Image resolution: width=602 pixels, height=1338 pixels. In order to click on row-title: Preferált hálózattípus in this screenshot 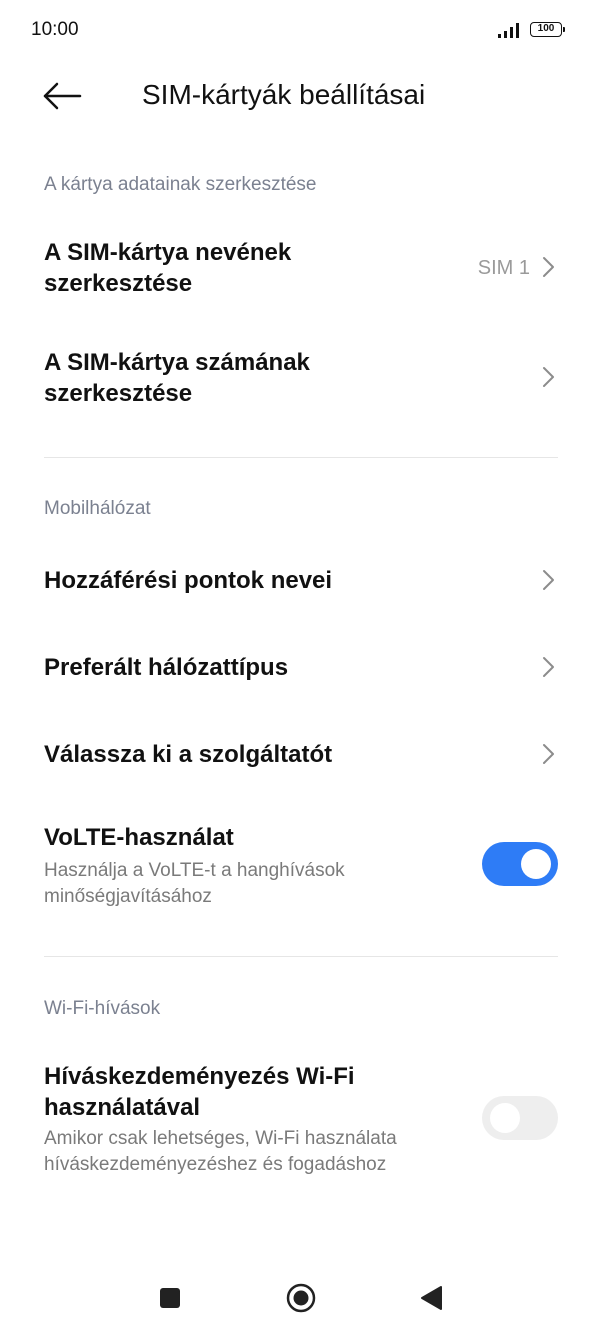, I will do `click(166, 667)`.